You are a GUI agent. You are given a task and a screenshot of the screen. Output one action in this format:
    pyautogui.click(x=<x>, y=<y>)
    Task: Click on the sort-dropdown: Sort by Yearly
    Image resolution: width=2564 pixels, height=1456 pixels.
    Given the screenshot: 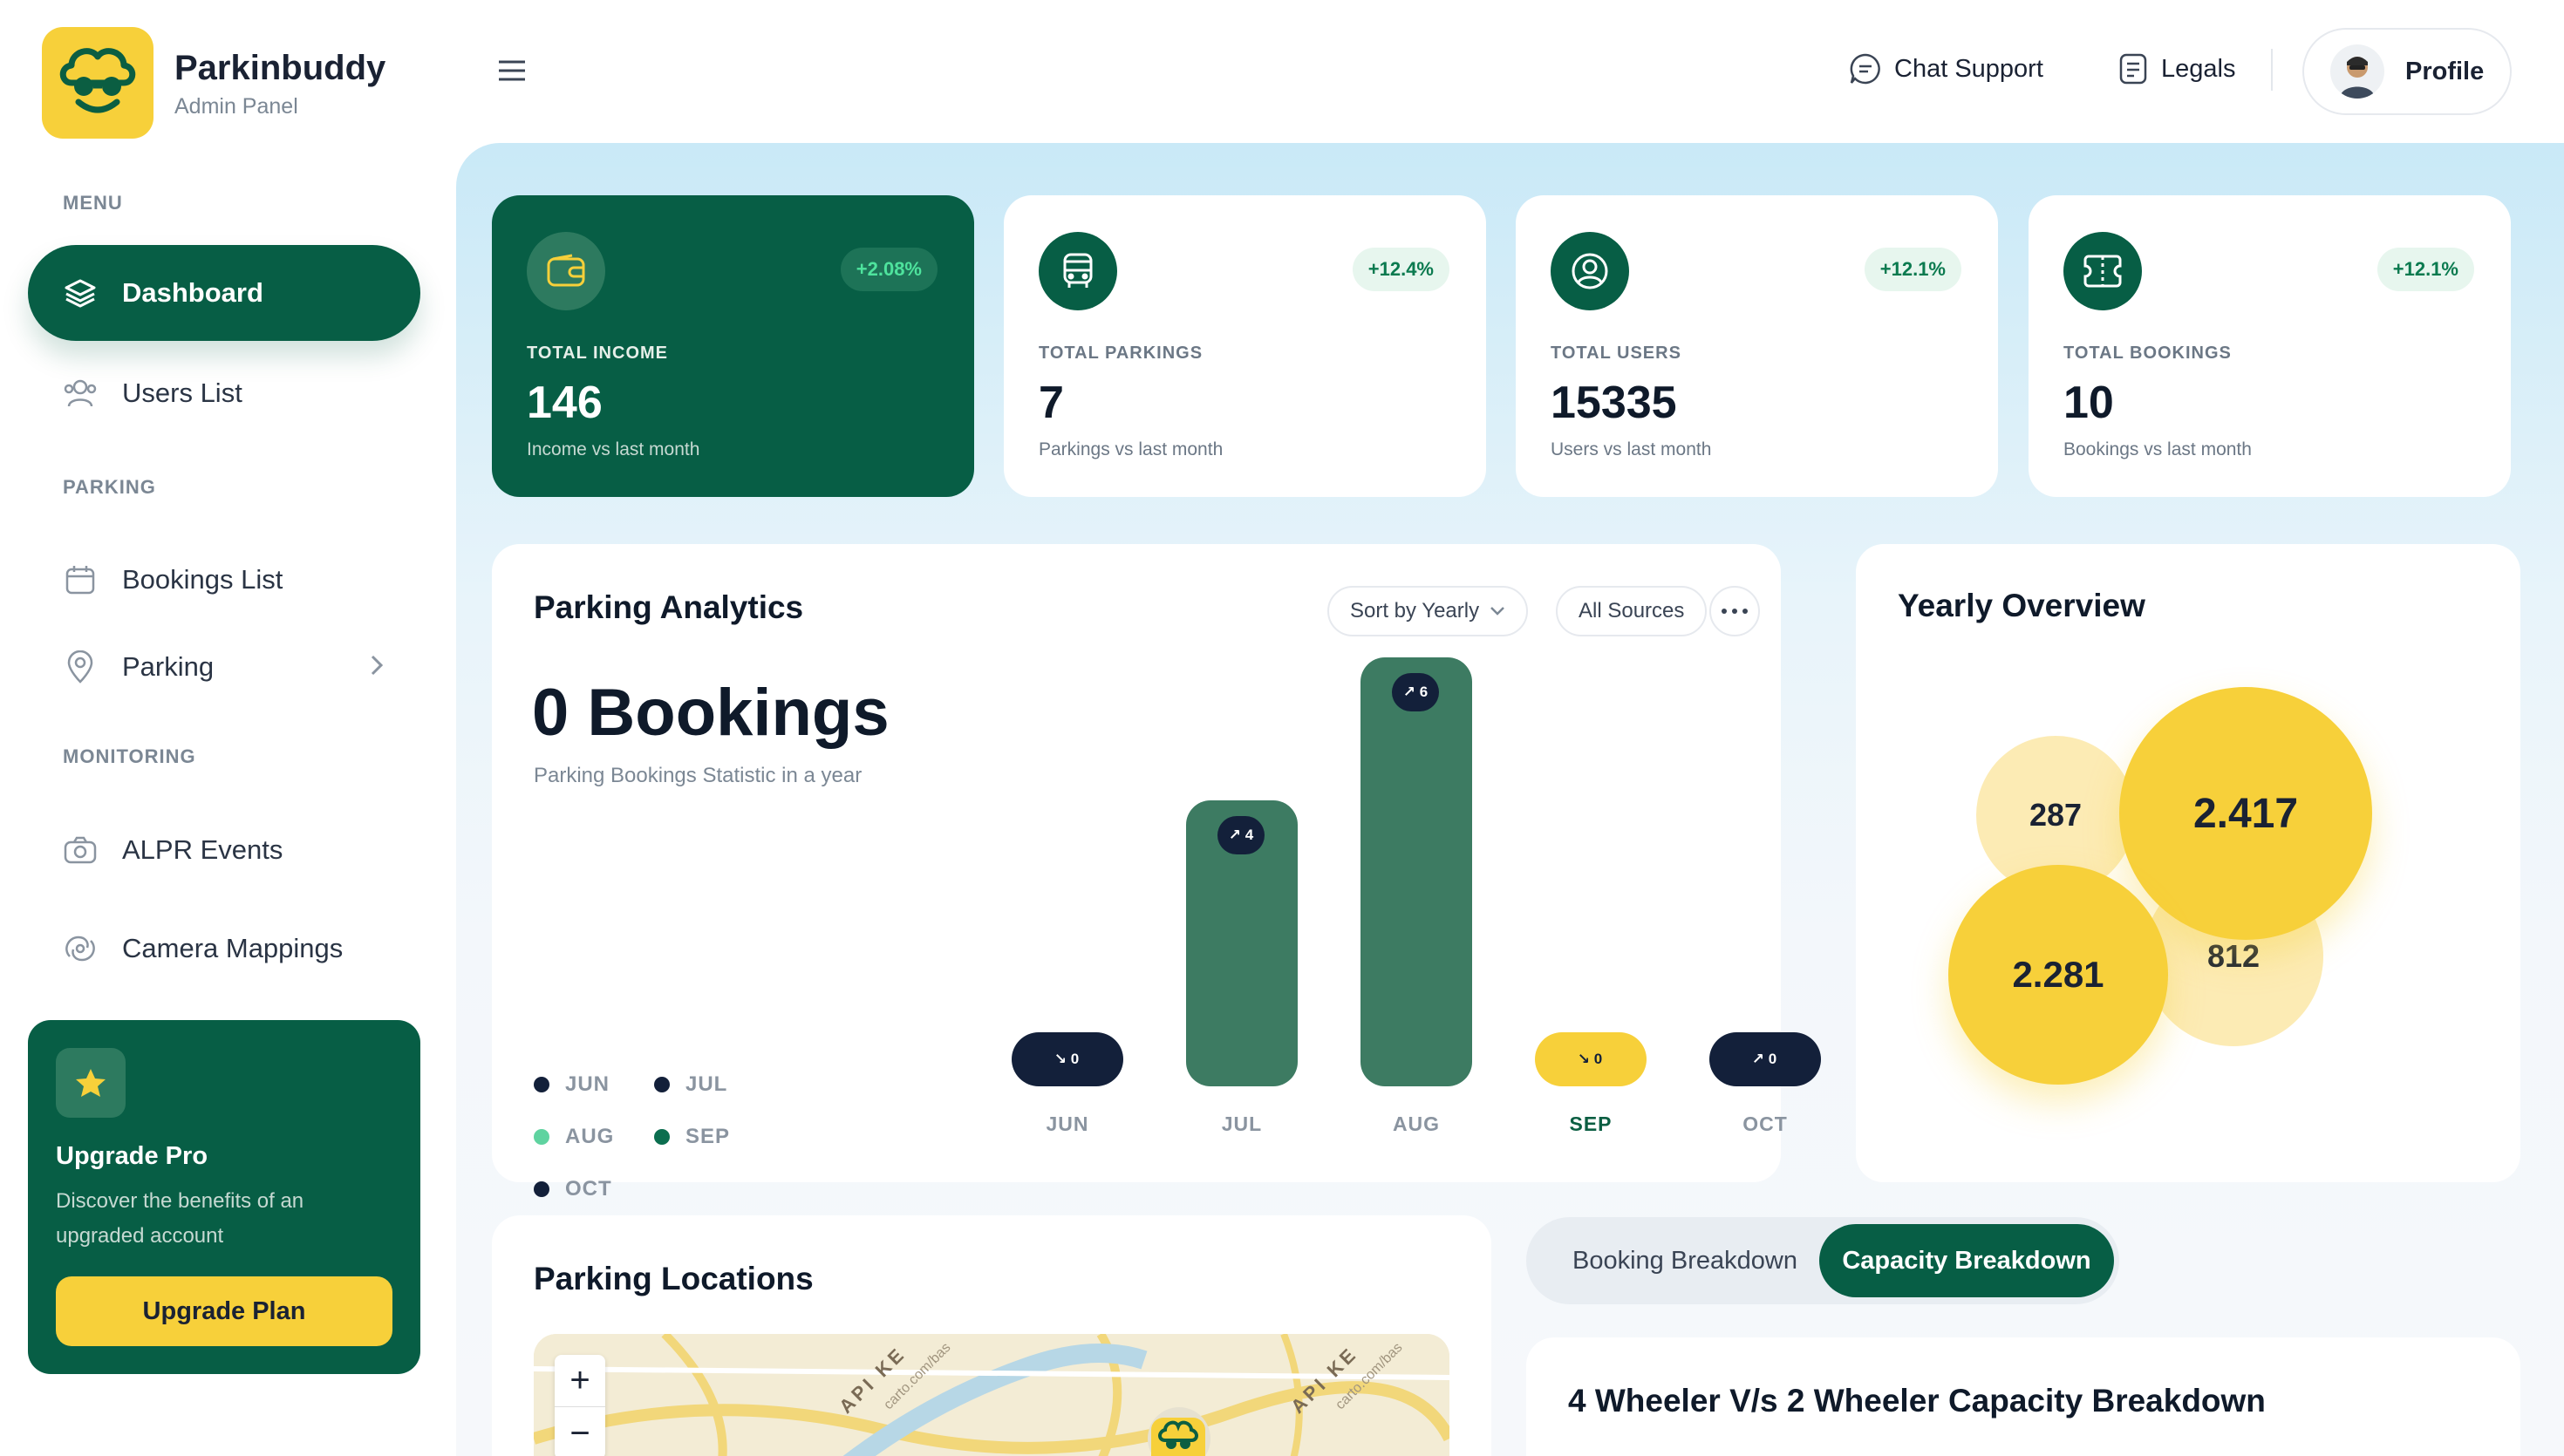 What is the action you would take?
    pyautogui.click(x=1428, y=611)
    